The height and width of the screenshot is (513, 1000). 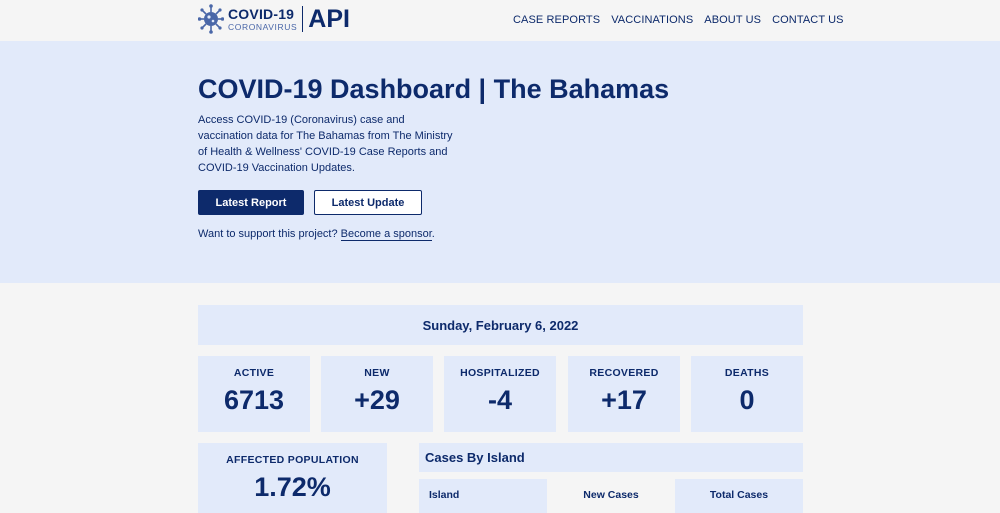 I want to click on support-prompt: Want to support this project?, so click(x=268, y=234).